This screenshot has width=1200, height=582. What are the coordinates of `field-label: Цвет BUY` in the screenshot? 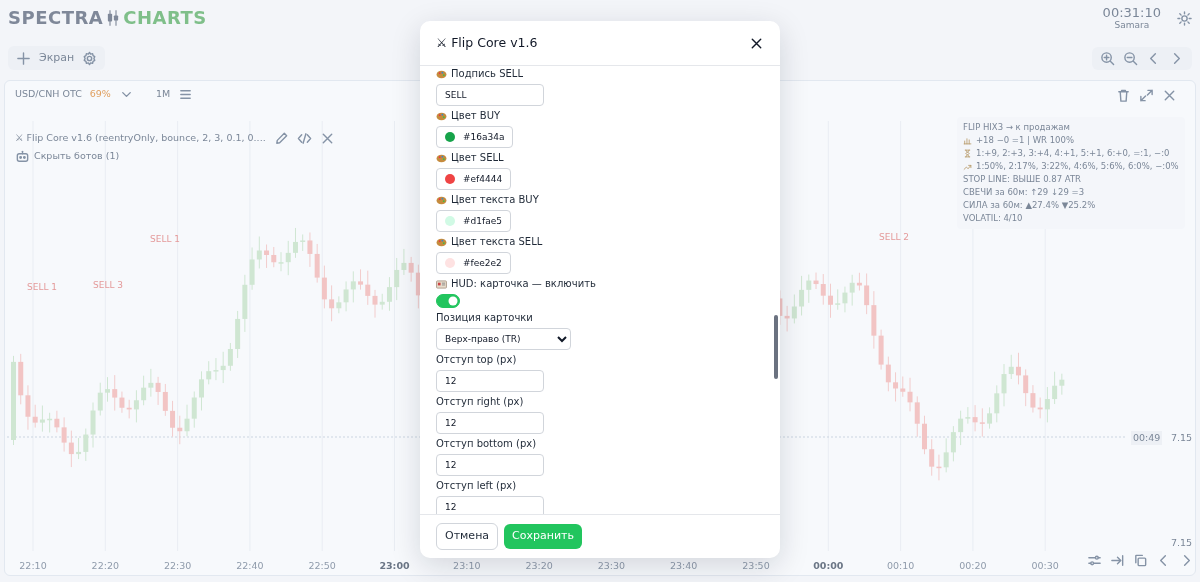 It's located at (476, 116).